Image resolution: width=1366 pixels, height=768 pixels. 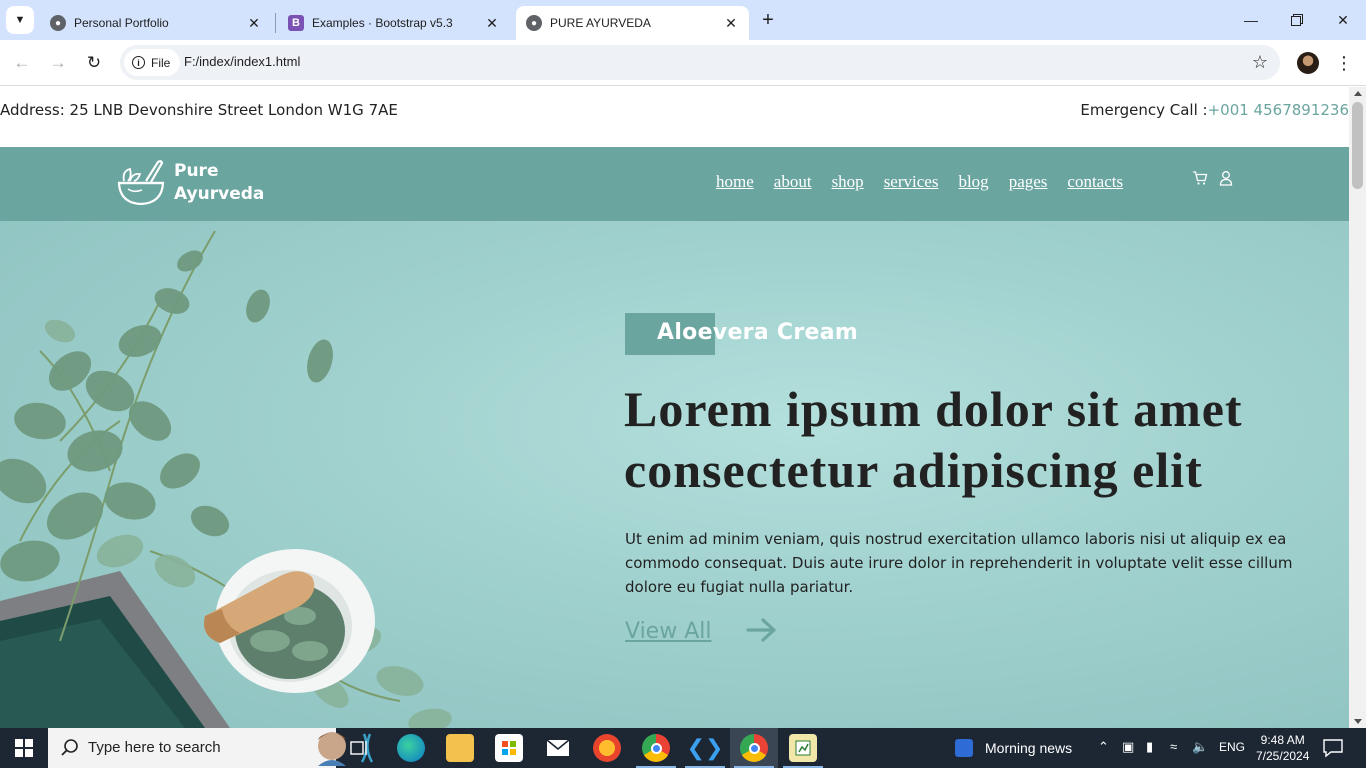 What do you see at coordinates (1260, 62) in the screenshot?
I see `bookmark-star-icon: ☆` at bounding box center [1260, 62].